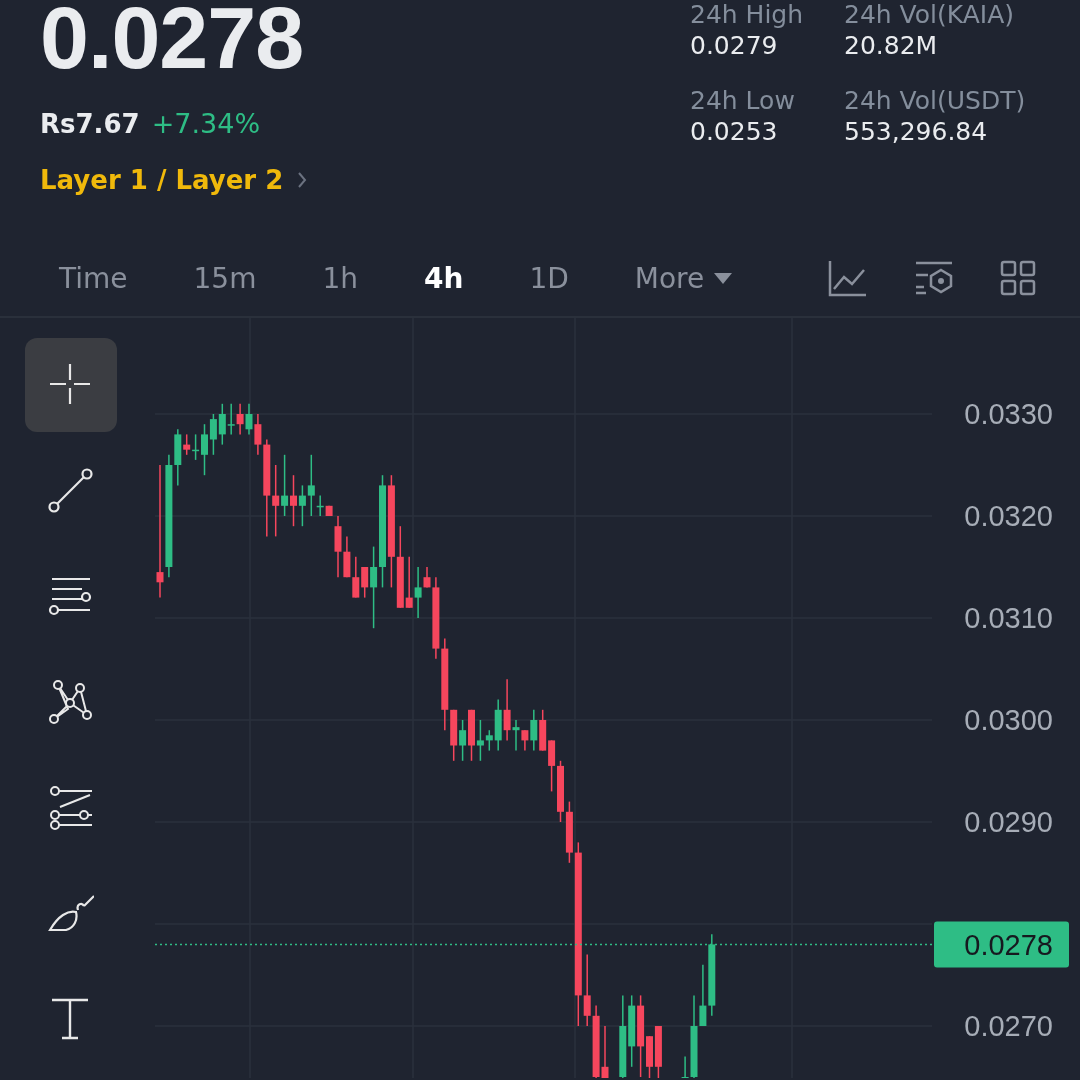 The width and height of the screenshot is (1080, 1080). Describe the element at coordinates (172, 41) in the screenshot. I see `last-price: 0.0278` at that location.